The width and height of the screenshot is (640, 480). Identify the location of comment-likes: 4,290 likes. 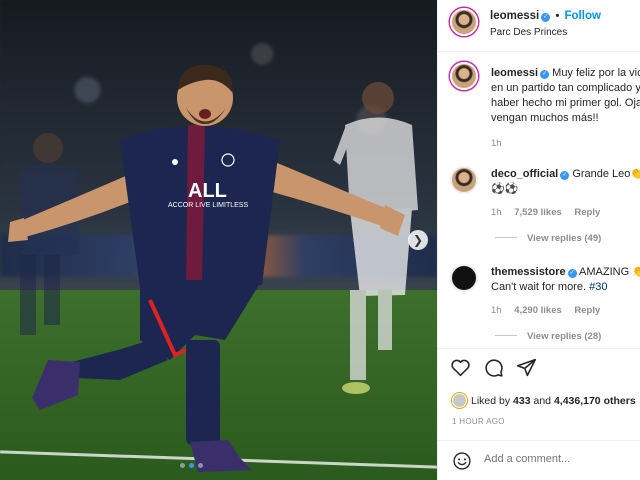
(538, 310).